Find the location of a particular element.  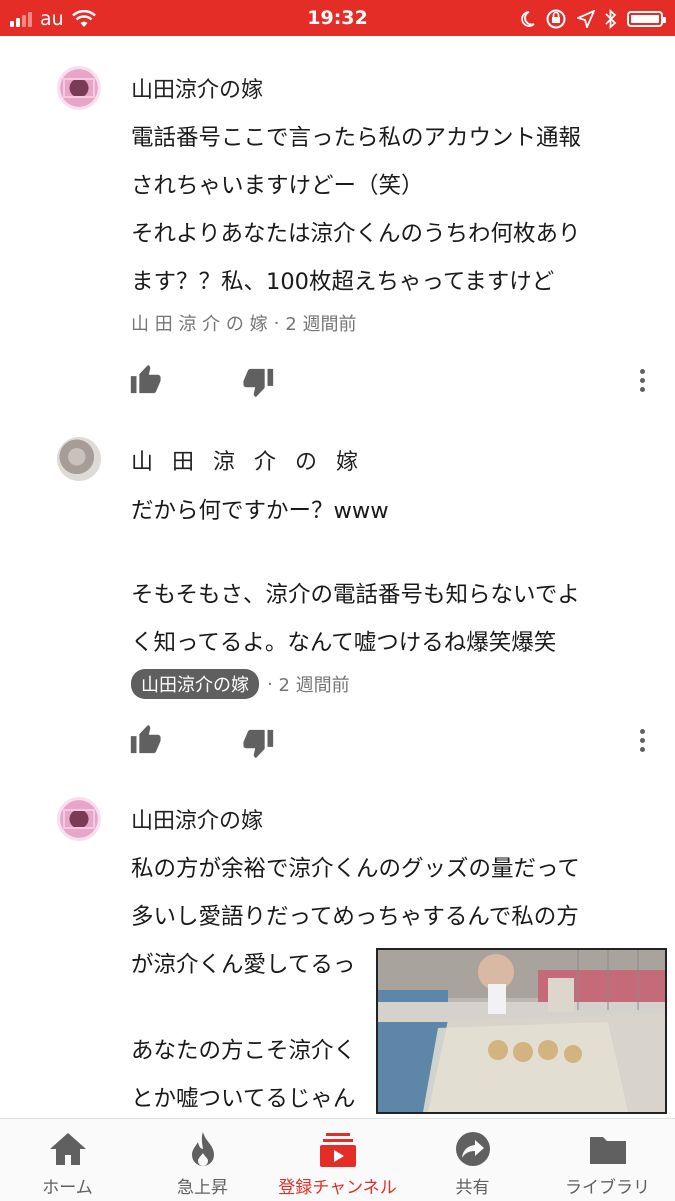

folder-icon is located at coordinates (607, 1150).